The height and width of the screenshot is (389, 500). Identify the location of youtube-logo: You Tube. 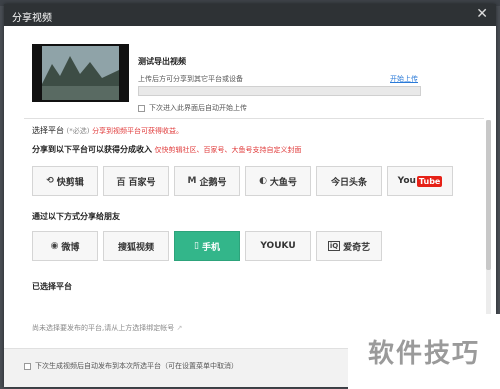
(420, 181).